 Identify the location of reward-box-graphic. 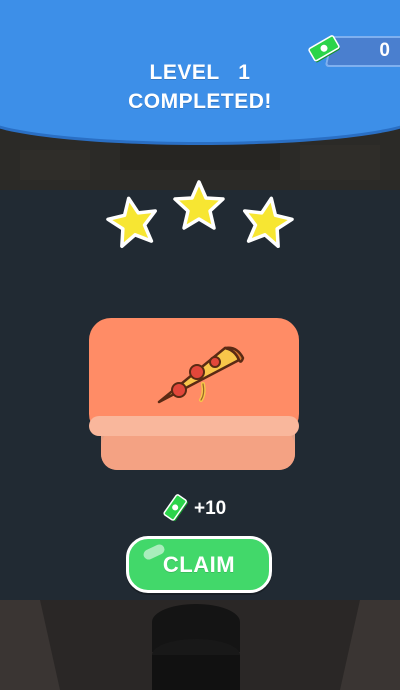
(194, 394).